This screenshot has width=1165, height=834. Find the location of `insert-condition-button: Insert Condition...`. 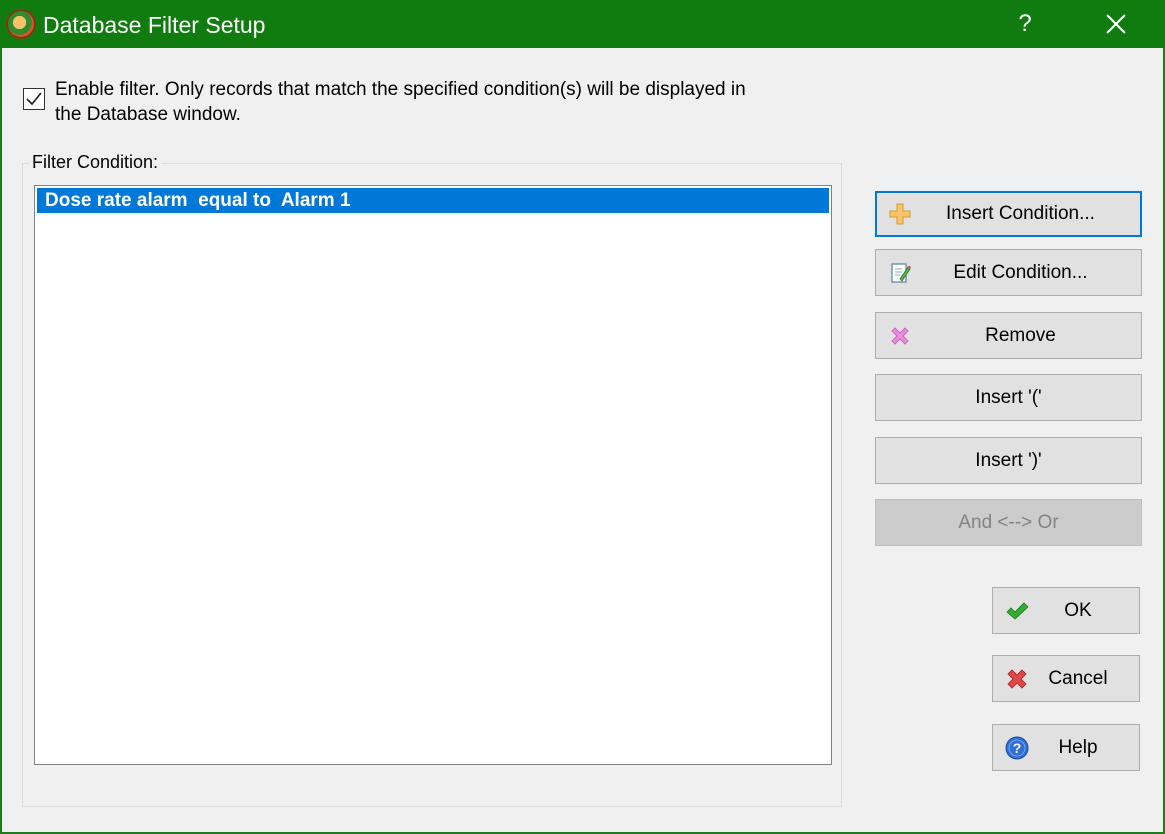

insert-condition-button: Insert Condition... is located at coordinates (1008, 214).